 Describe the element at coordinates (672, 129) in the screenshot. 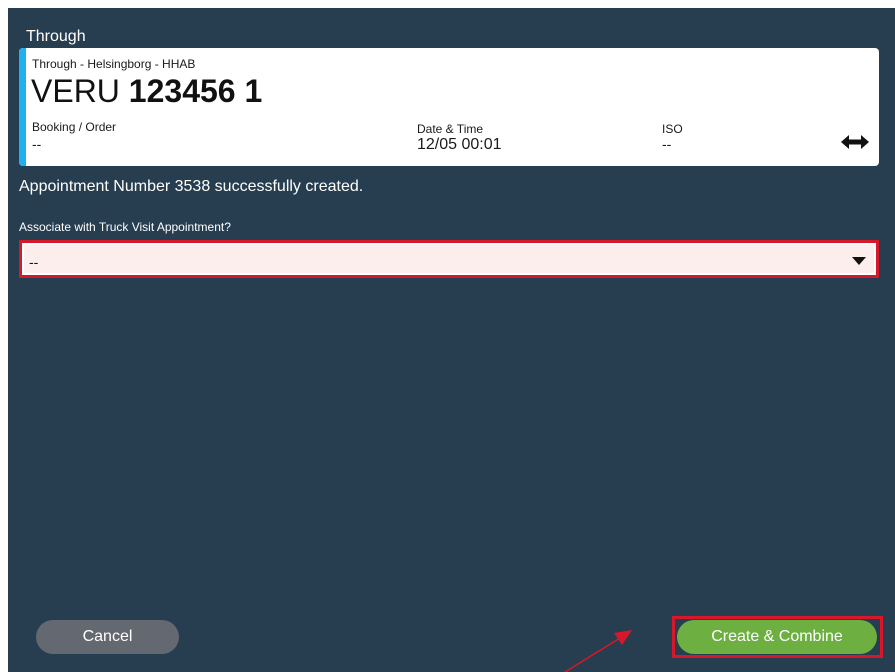

I see `iso-label: ISO` at that location.